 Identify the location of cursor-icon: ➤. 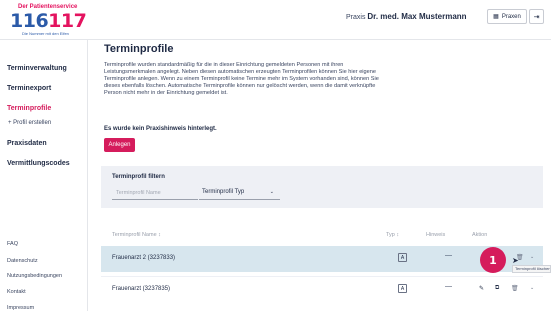
(515, 260).